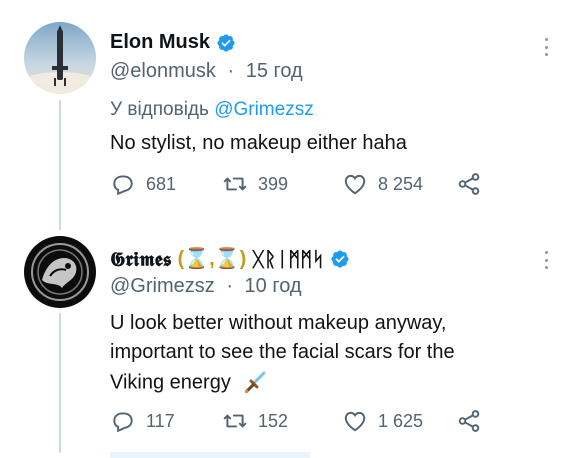  Describe the element at coordinates (401, 183) in the screenshot. I see `like-count: 8 254` at that location.